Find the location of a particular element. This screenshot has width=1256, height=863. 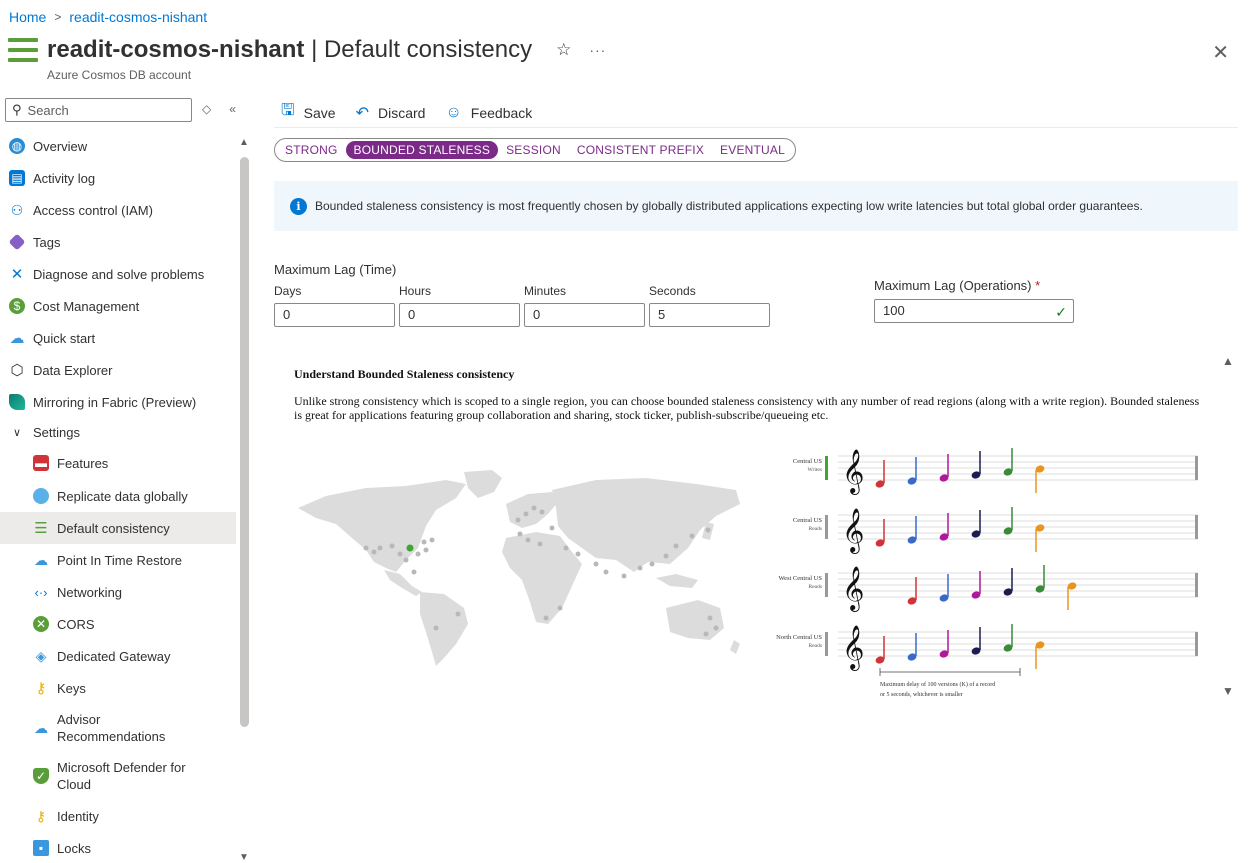

sidebar-scroll-thumb is located at coordinates (244, 442).